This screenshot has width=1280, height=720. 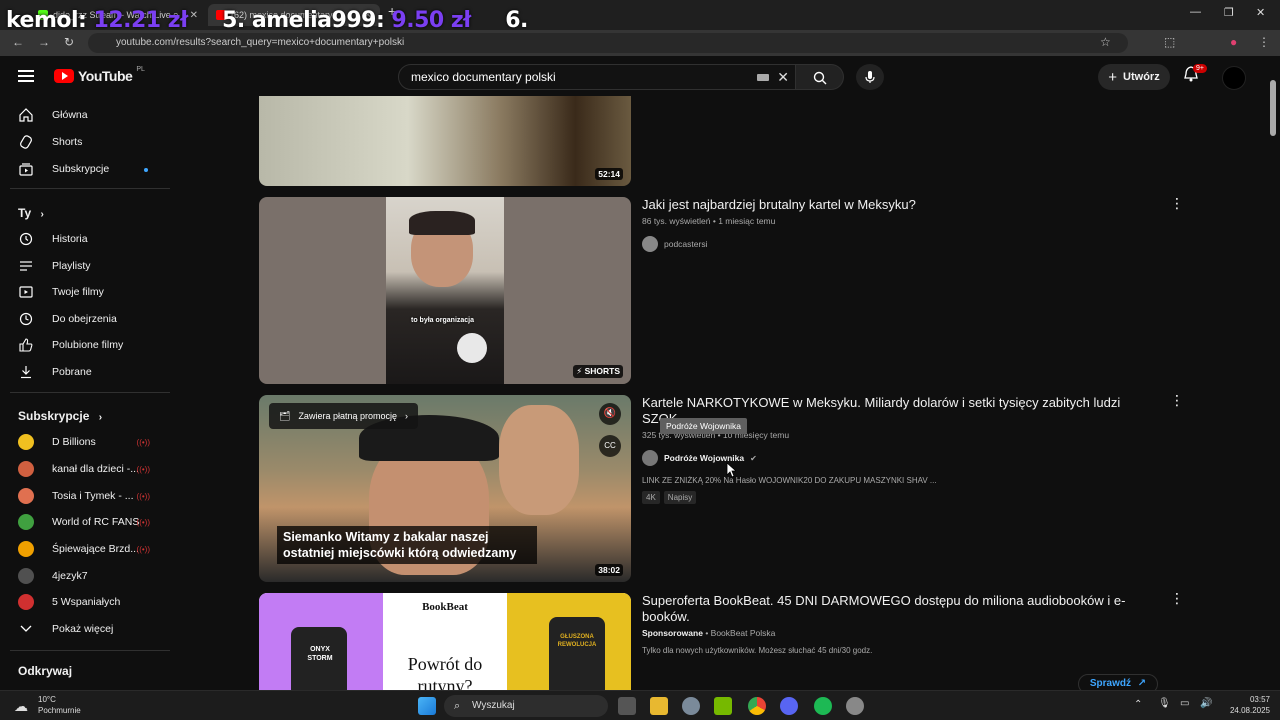 I want to click on reload-icon: ↻, so click(x=69, y=42).